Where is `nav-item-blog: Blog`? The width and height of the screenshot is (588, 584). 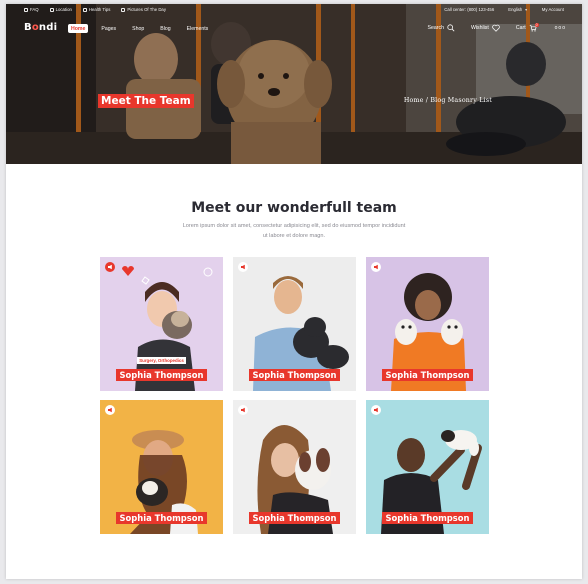 nav-item-blog: Blog is located at coordinates (165, 28).